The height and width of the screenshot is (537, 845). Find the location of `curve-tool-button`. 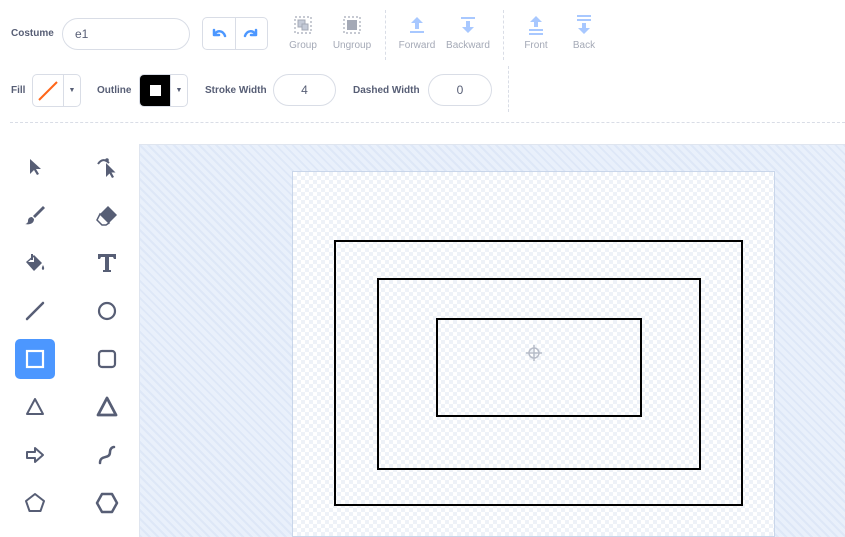

curve-tool-button is located at coordinates (107, 455).